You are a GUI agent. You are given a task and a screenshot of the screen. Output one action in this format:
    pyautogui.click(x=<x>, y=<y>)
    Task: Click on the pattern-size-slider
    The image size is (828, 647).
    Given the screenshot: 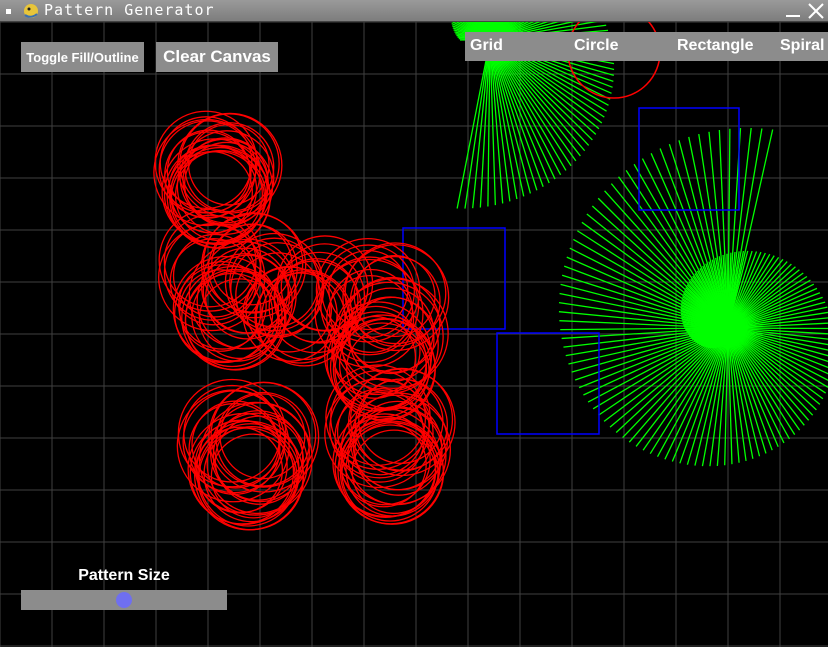 What is the action you would take?
    pyautogui.click(x=124, y=600)
    